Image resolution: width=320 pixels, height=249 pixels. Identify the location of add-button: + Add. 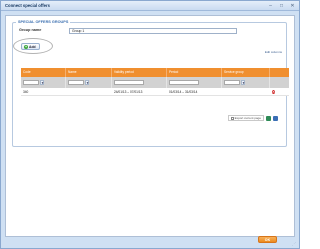
(30, 46).